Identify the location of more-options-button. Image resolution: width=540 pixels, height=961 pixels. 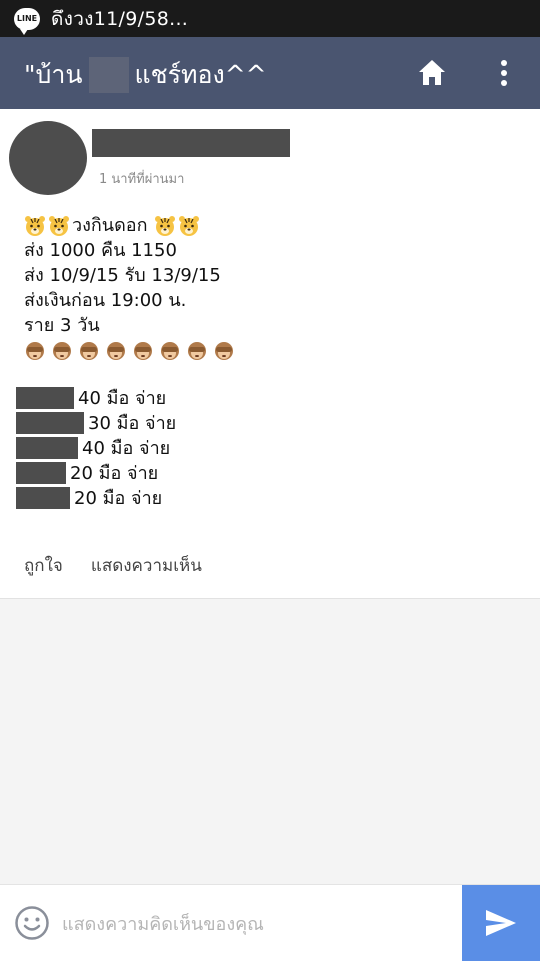
(504, 73).